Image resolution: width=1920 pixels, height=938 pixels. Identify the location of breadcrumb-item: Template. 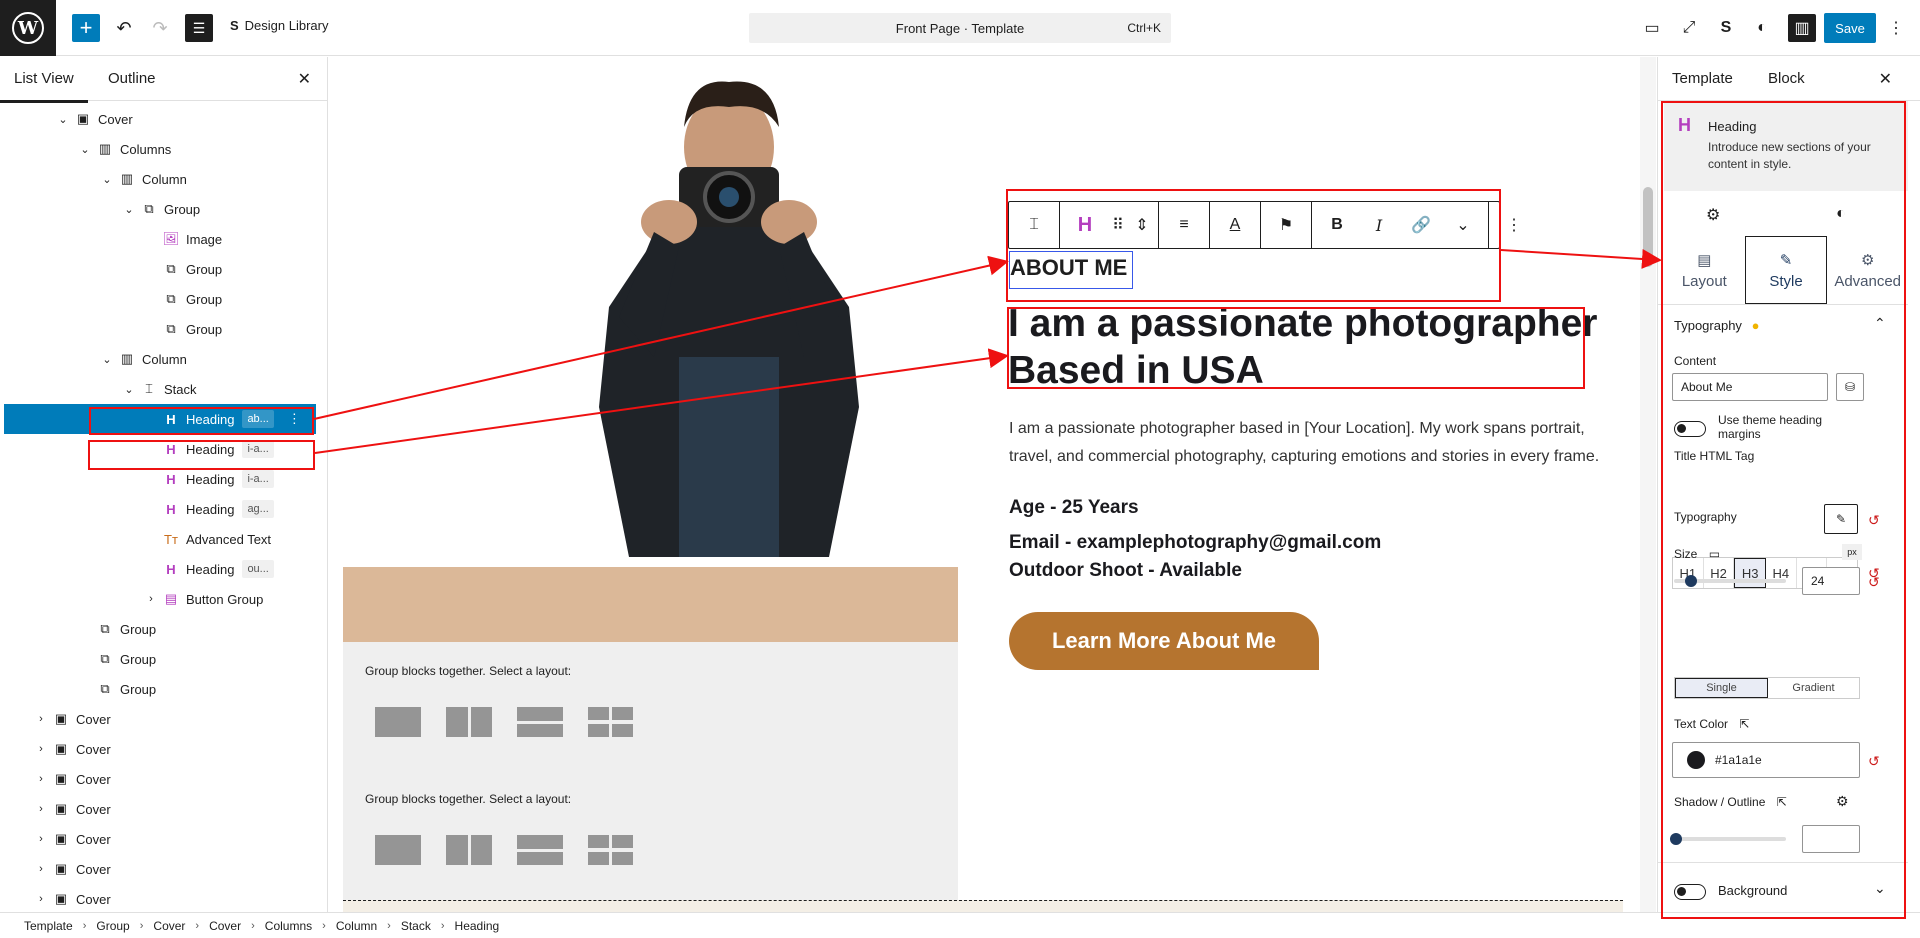
(48, 926).